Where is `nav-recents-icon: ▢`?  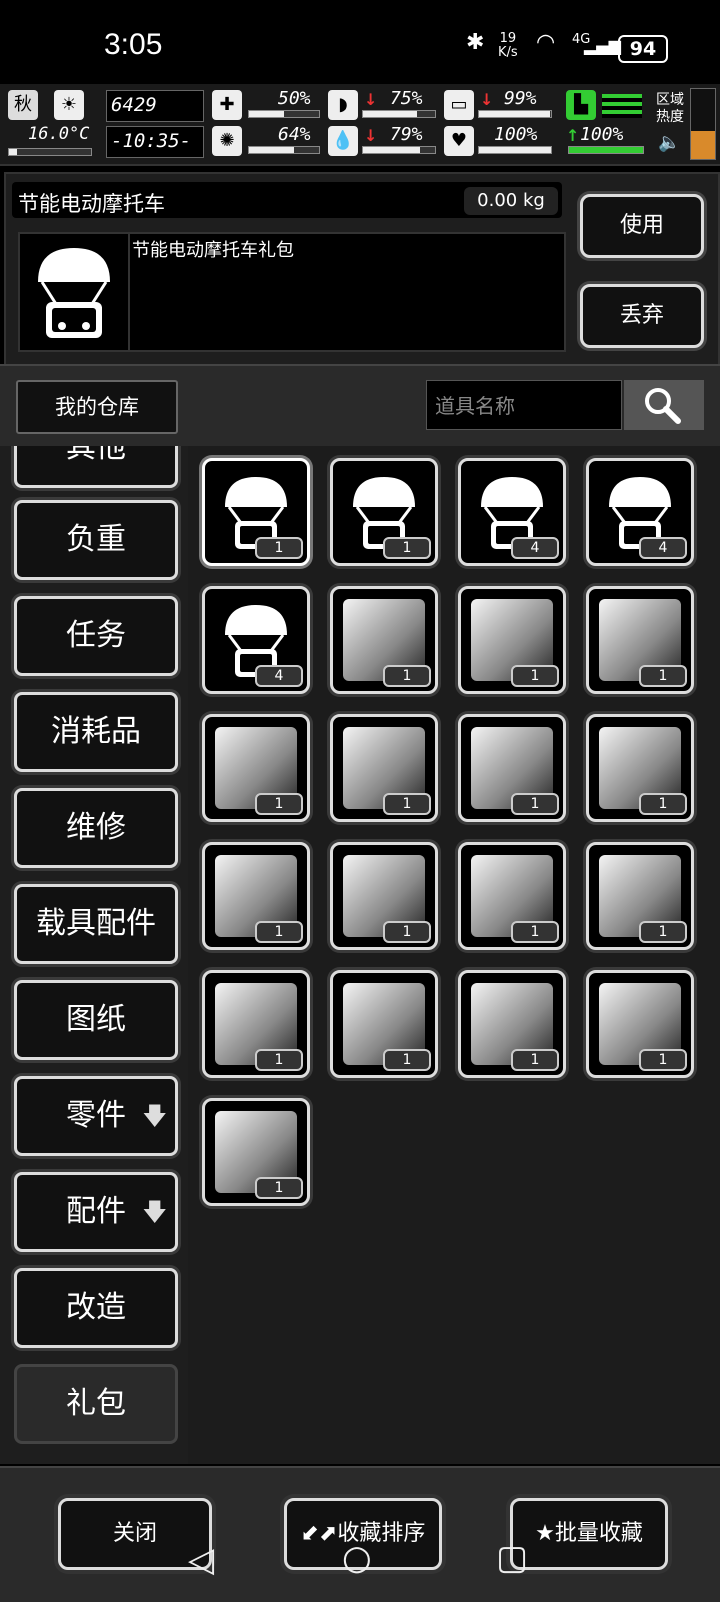
nav-recents-icon: ▢ is located at coordinates (512, 1558).